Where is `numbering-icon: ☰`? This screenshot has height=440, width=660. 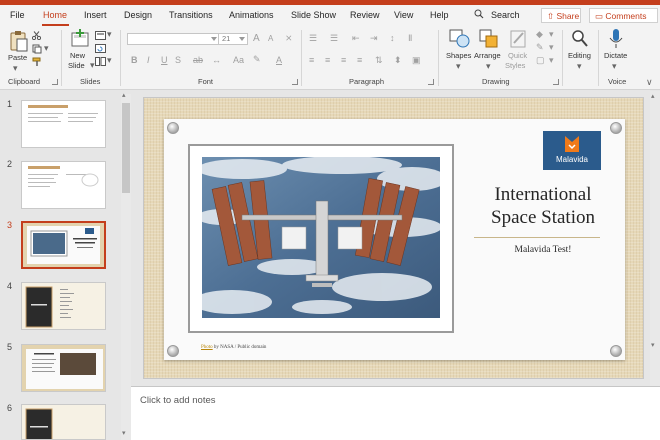
numbering-icon: ☰ is located at coordinates (334, 38).